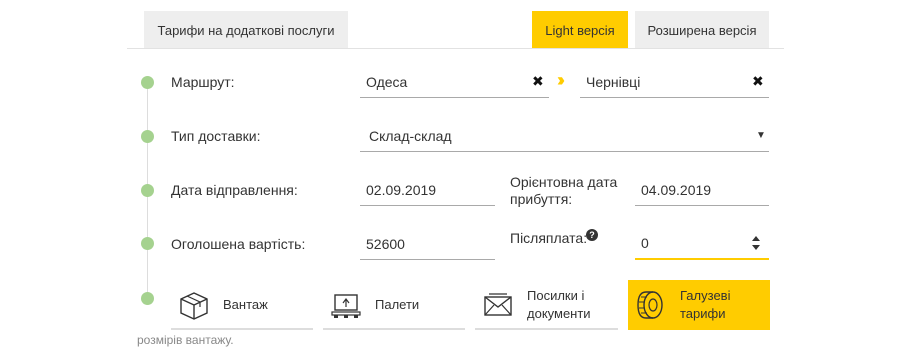 The width and height of the screenshot is (898, 350). What do you see at coordinates (705, 304) in the screenshot?
I see `cargo-type-industry-tariffs-label: Галузеві тарифи` at bounding box center [705, 304].